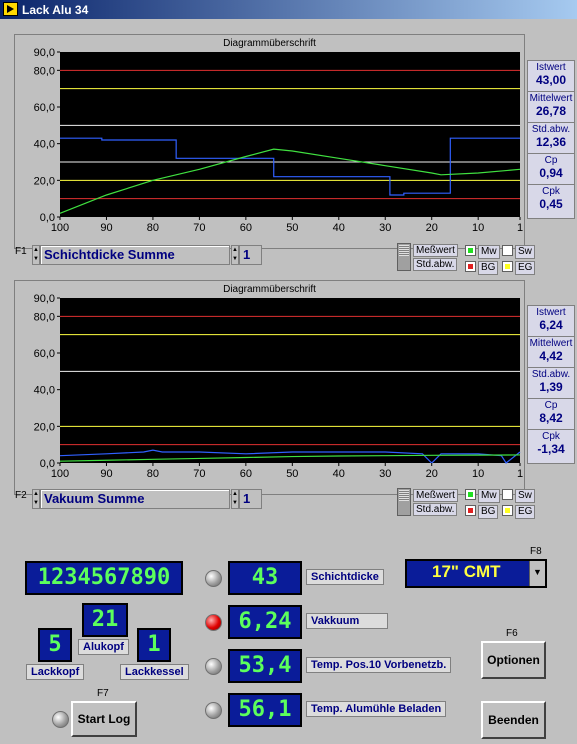 This screenshot has width=577, height=744. Describe the element at coordinates (551, 343) in the screenshot. I see `stat-label: Mittelwert` at that location.